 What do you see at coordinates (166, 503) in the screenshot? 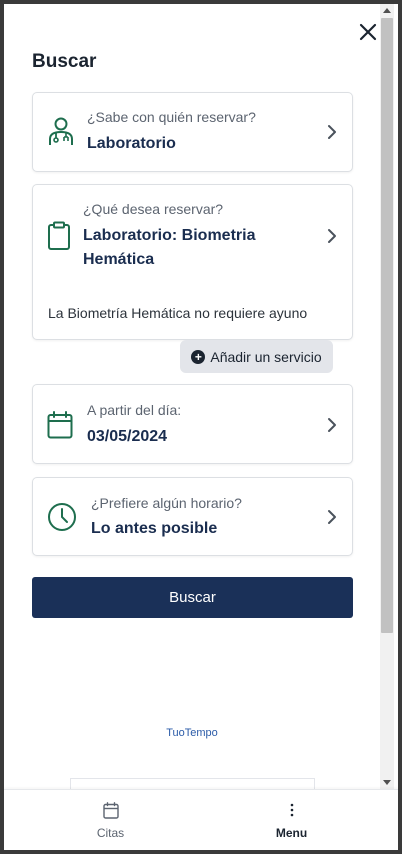
I see `time-label: ¿Prefiere algún horario?` at bounding box center [166, 503].